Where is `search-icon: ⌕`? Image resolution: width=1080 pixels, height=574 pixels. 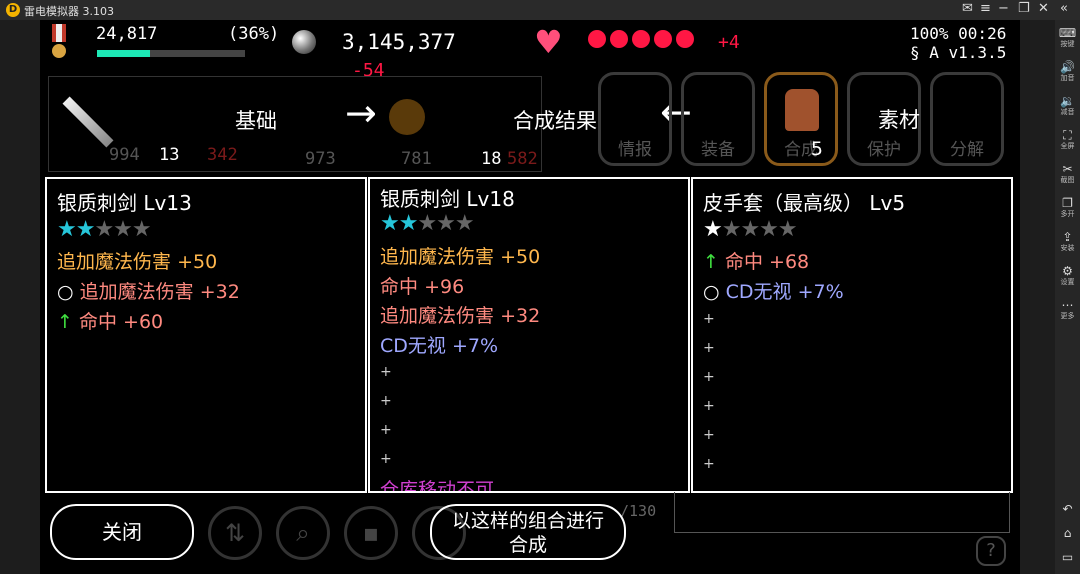 search-icon: ⌕ is located at coordinates (303, 533).